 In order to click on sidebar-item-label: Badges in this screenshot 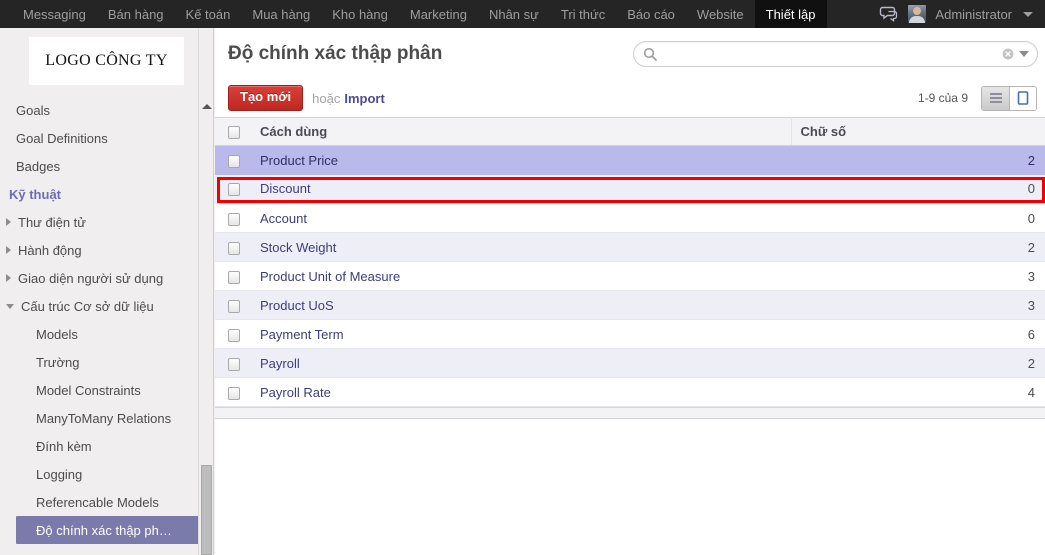, I will do `click(38, 166)`.